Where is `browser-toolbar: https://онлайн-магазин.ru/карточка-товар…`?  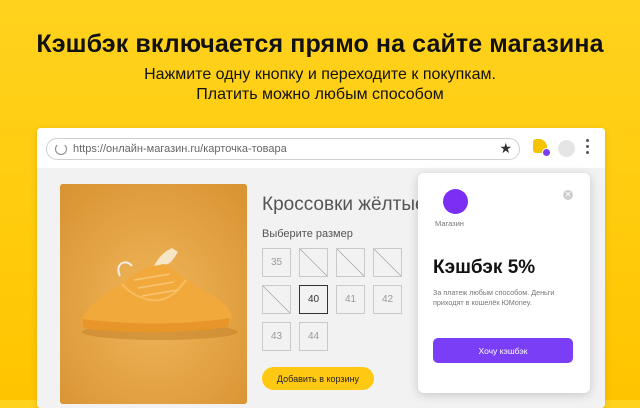 browser-toolbar: https://онлайн-магазин.ru/карточка-товар… is located at coordinates (321, 148).